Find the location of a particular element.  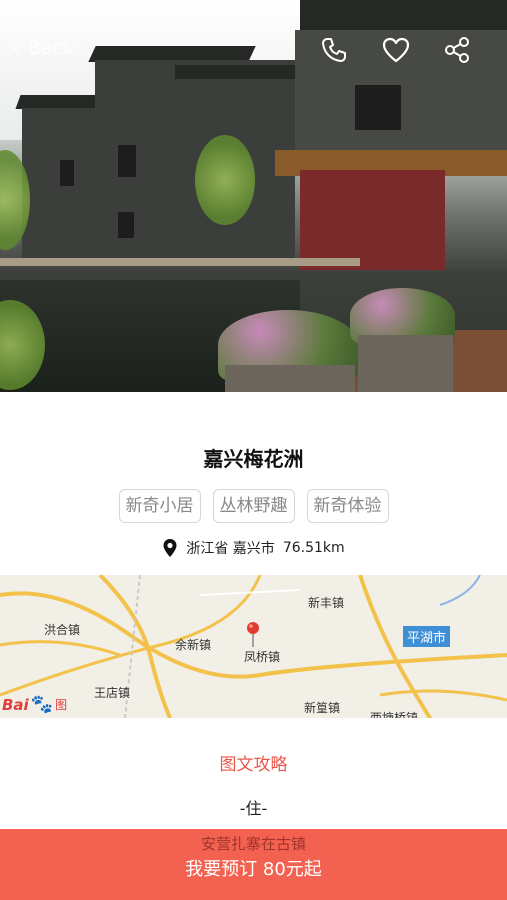

book-button-label: 我要预订 80元起 is located at coordinates (253, 869).